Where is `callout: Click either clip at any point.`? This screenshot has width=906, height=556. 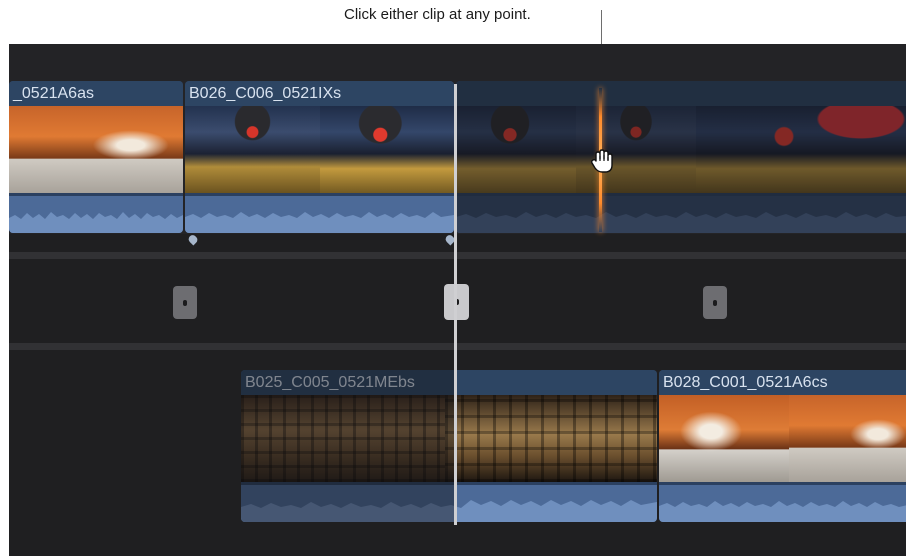
callout: Click either clip at any point. is located at coordinates (453, 17).